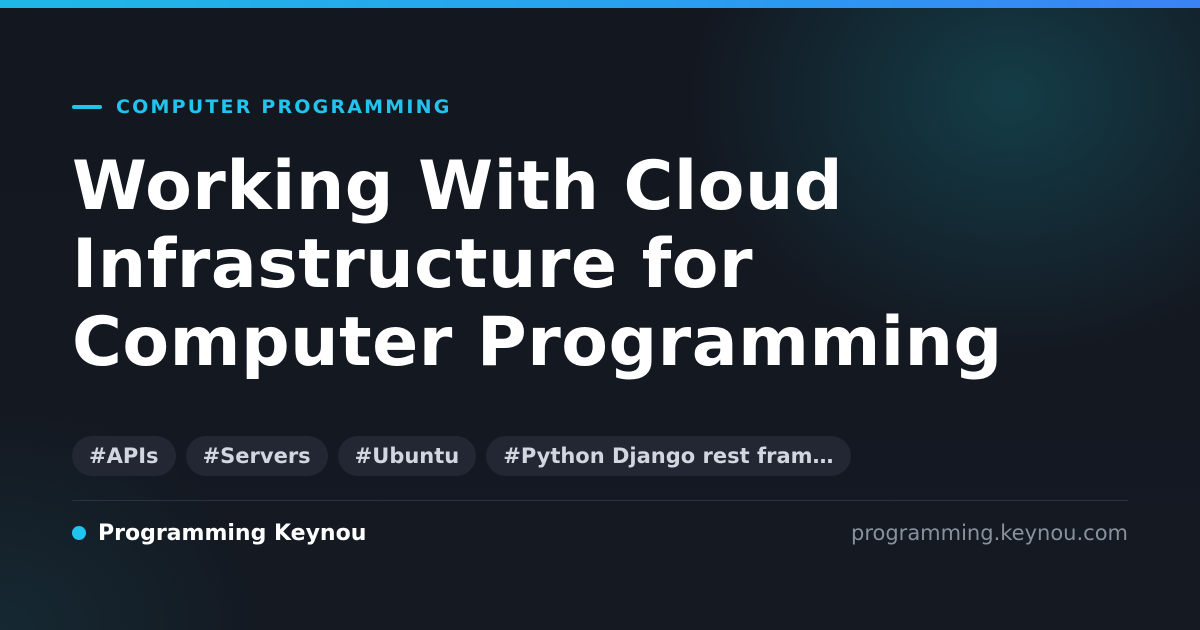 Image resolution: width=1200 pixels, height=630 pixels. I want to click on site-domain: programming.keynou.com, so click(989, 533).